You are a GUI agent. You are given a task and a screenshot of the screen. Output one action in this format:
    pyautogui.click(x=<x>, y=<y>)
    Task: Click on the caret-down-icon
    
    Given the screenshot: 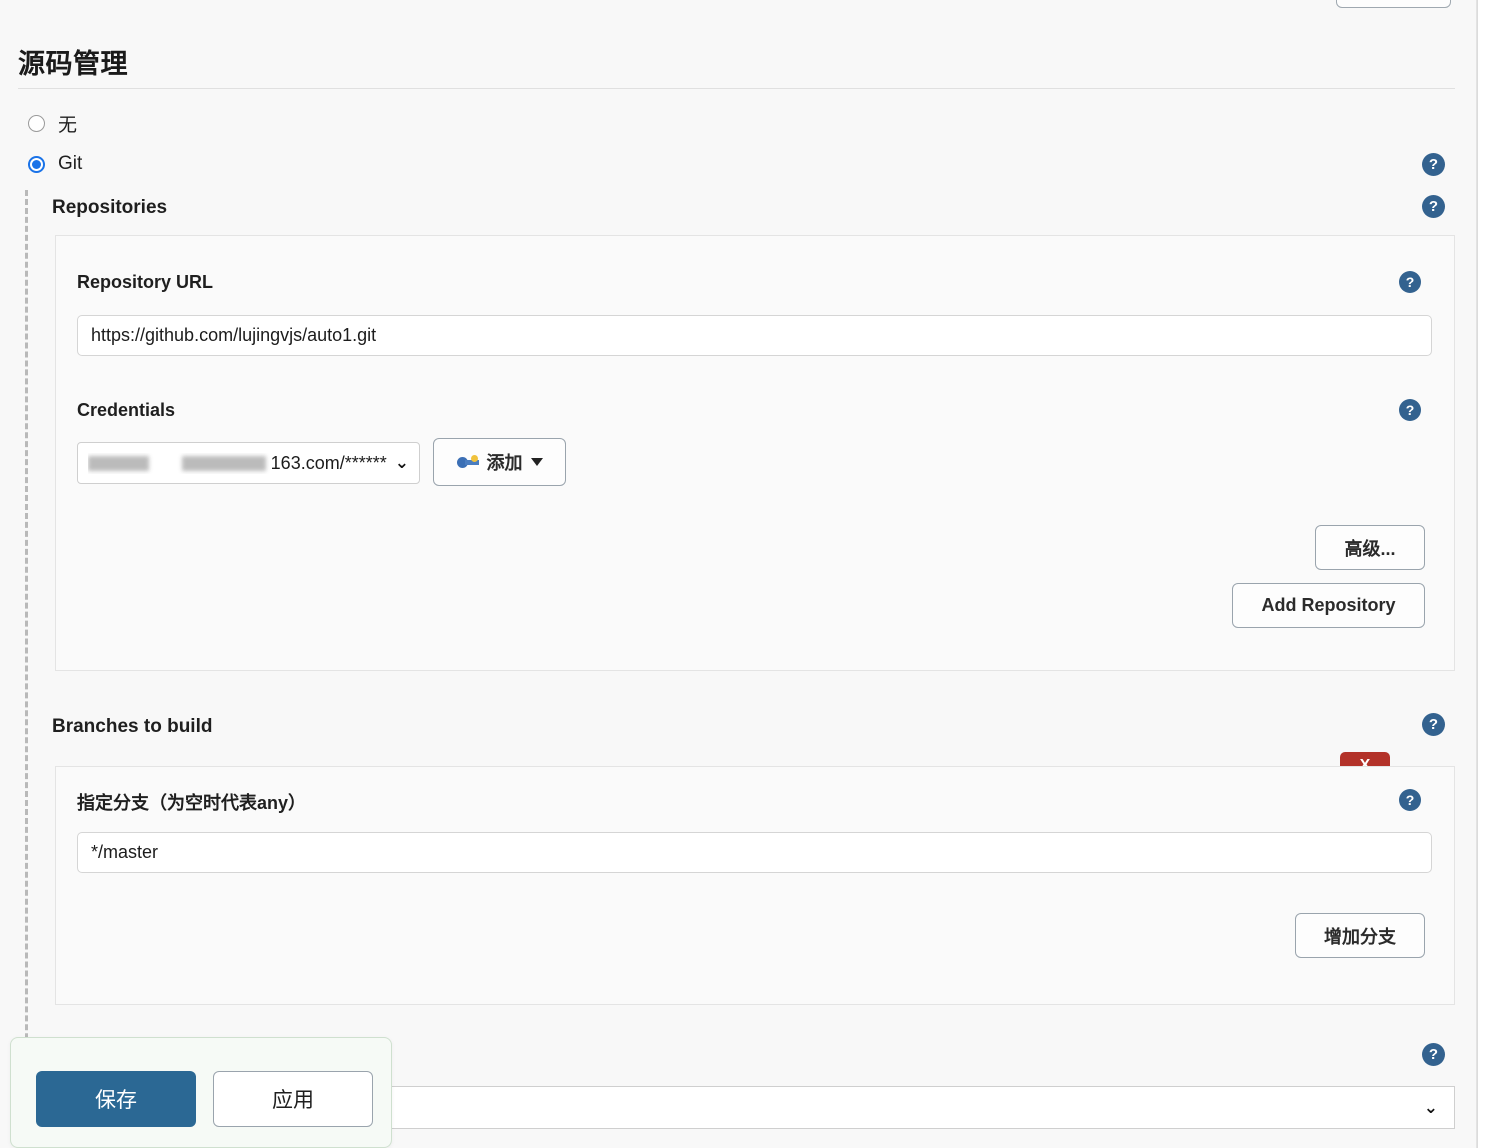 What is the action you would take?
    pyautogui.click(x=536, y=462)
    